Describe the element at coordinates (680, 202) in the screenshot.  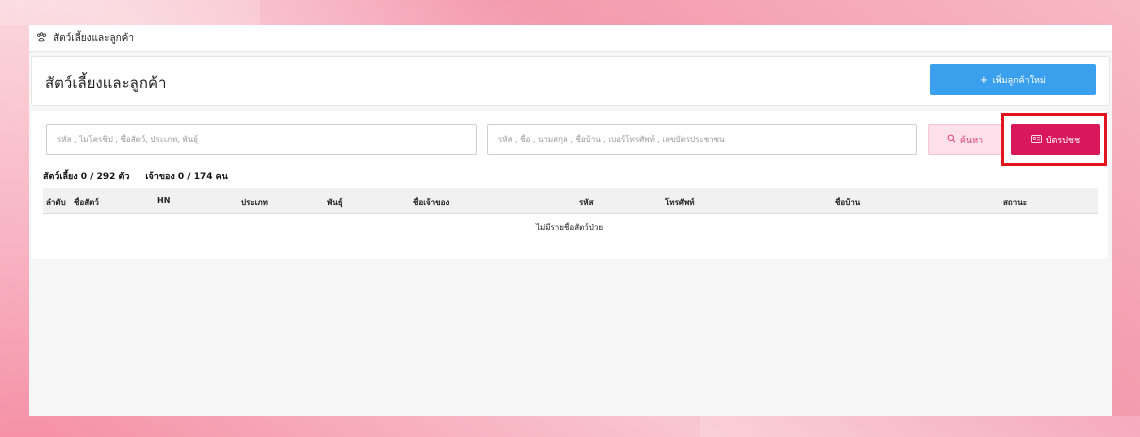
I see `col-phone: โทรศัพท์` at that location.